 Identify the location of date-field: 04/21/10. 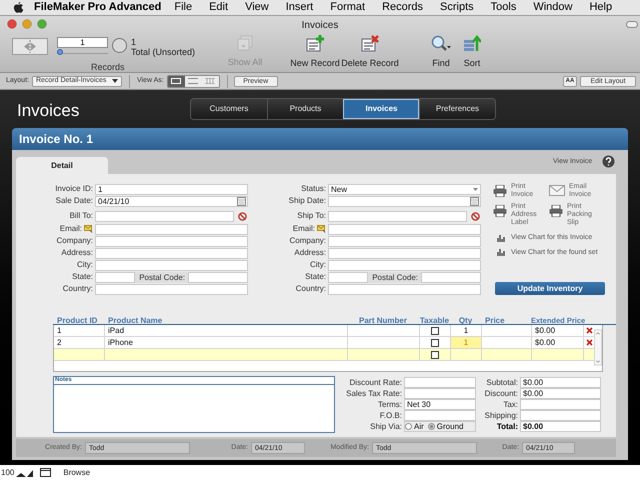
(171, 201).